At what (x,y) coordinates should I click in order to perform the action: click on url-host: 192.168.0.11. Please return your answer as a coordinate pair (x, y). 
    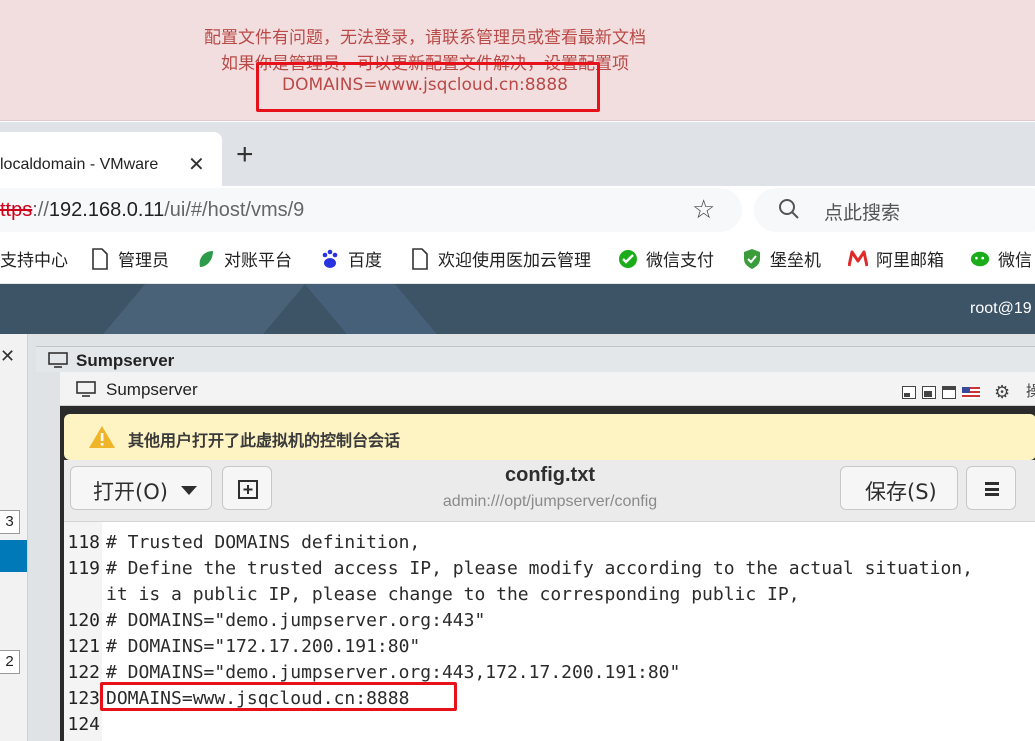
    Looking at the image, I should click on (106, 210).